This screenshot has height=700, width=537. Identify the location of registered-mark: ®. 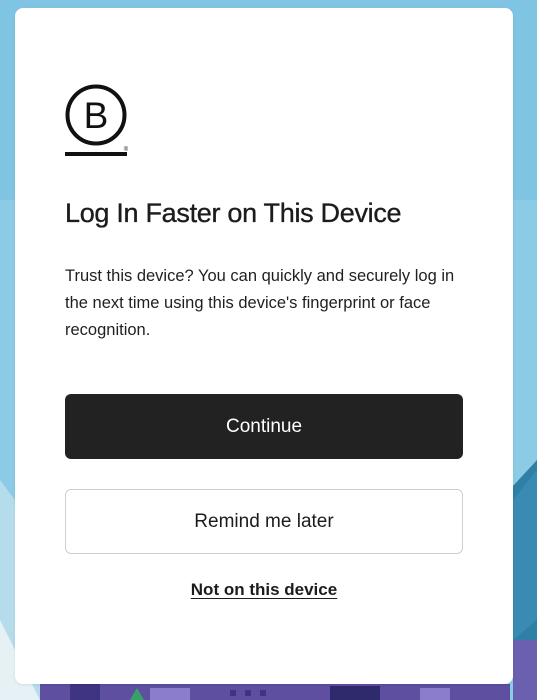
(126, 149).